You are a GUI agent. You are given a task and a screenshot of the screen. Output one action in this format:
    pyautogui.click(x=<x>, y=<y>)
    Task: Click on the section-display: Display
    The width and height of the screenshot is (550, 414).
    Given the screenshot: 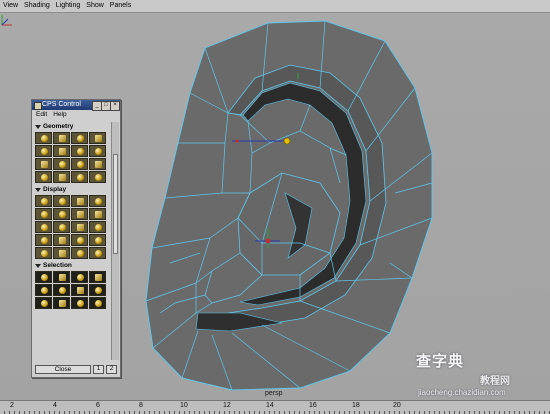 What is the action you would take?
    pyautogui.click(x=72, y=189)
    